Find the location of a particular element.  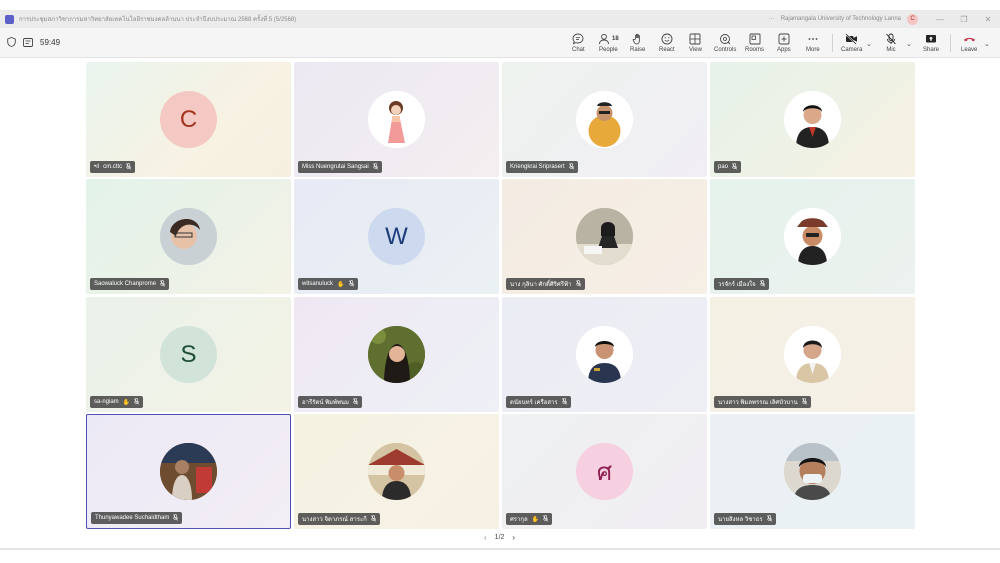

user-avatar-badge: C is located at coordinates (912, 19).